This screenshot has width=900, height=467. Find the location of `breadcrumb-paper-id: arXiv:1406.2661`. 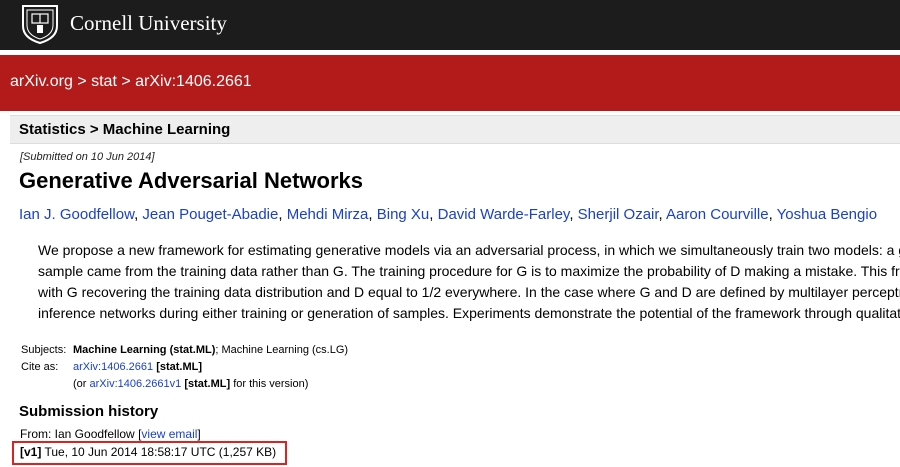

breadcrumb-paper-id: arXiv:1406.2661 is located at coordinates (193, 81).